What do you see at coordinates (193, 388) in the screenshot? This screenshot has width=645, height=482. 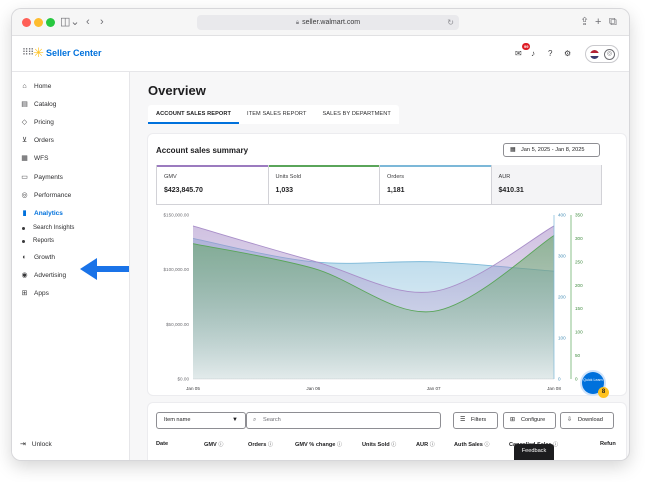 I see `x-tick-label: Jan 05` at bounding box center [193, 388].